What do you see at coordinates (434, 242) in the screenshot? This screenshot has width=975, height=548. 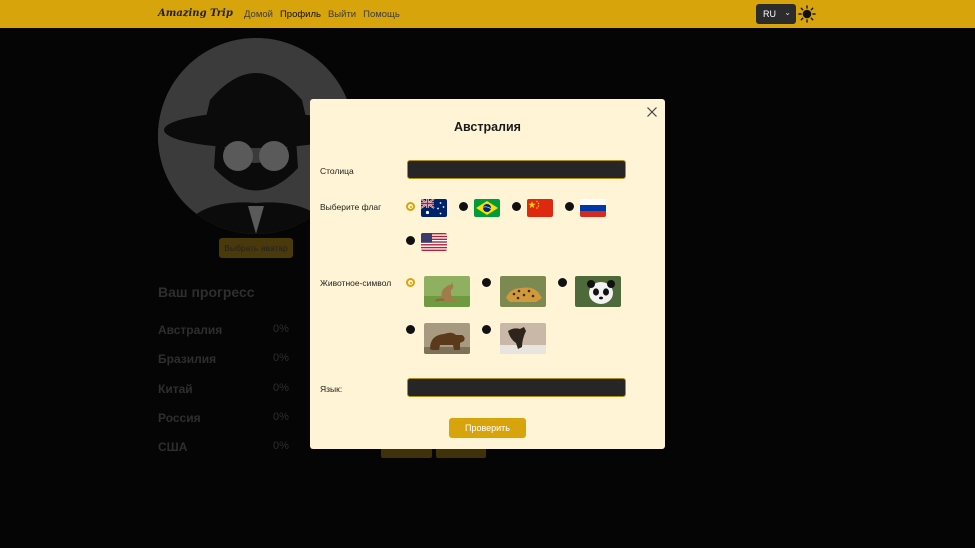 I see `usa-flag-icon` at bounding box center [434, 242].